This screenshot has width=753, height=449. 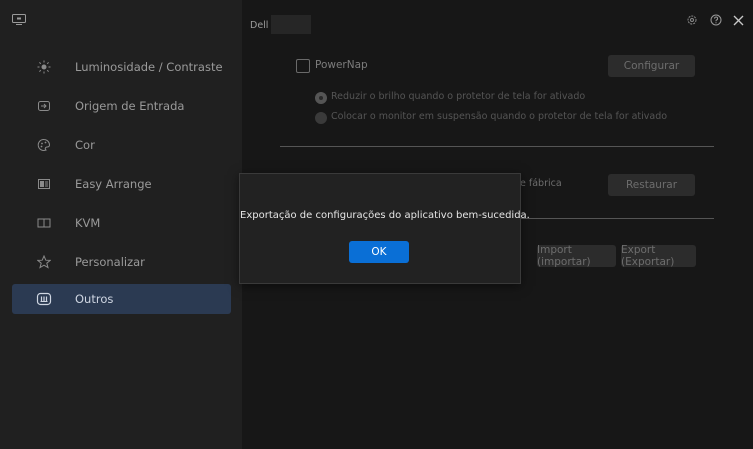 I want to click on sidebar-item-label: Luminosidade / Contraste, so click(x=149, y=67).